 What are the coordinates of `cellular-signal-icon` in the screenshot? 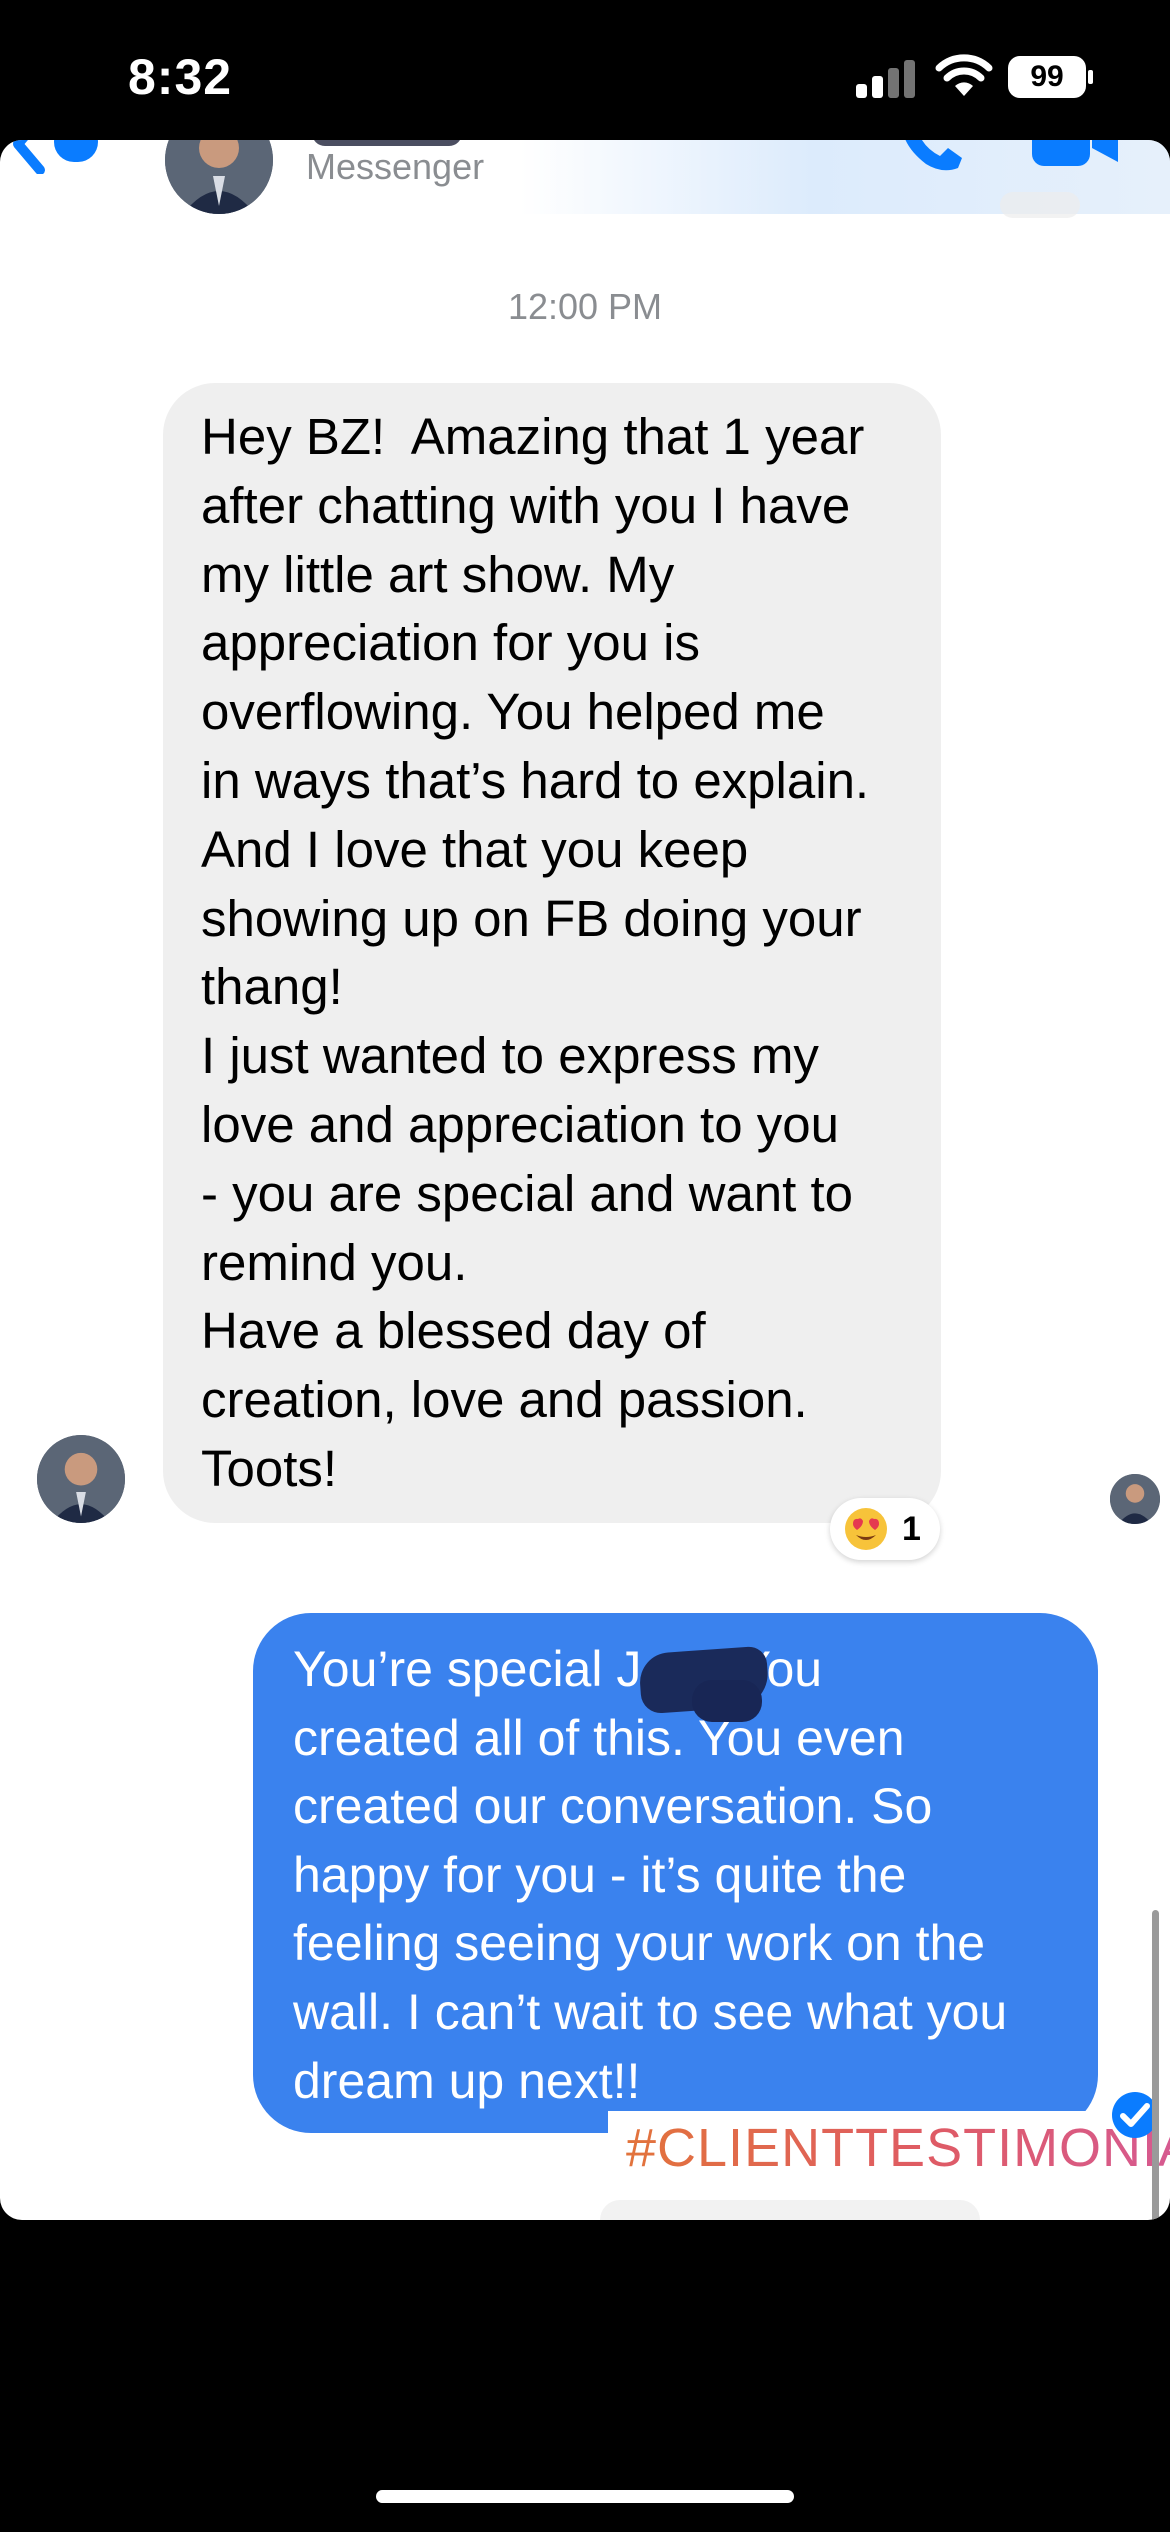 It's located at (886, 78).